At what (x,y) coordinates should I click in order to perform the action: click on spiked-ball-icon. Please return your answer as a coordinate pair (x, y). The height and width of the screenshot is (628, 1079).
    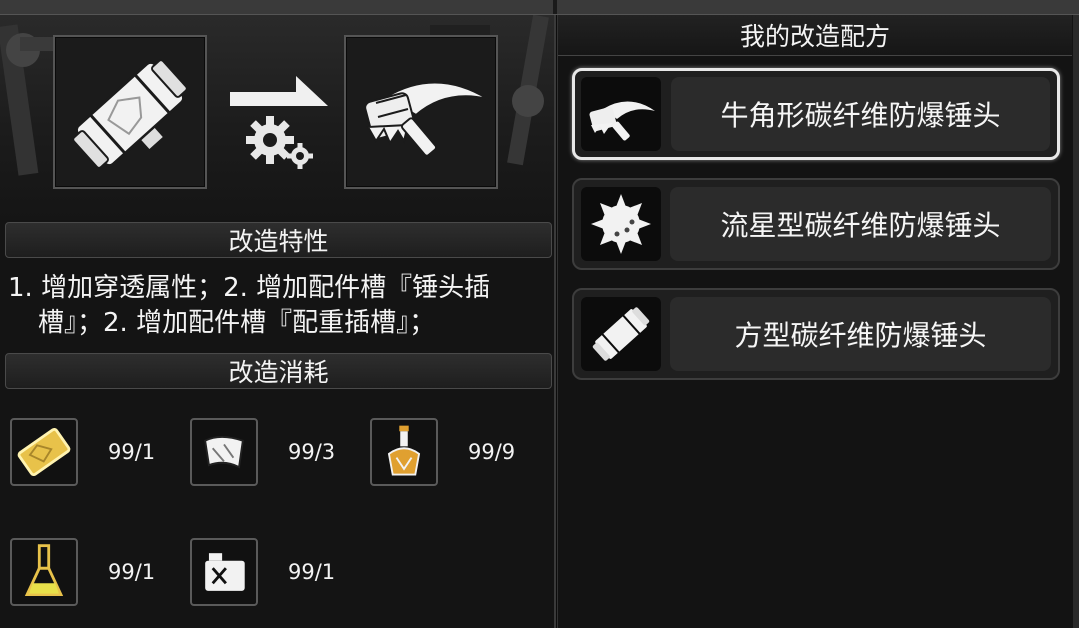
    Looking at the image, I should click on (621, 224).